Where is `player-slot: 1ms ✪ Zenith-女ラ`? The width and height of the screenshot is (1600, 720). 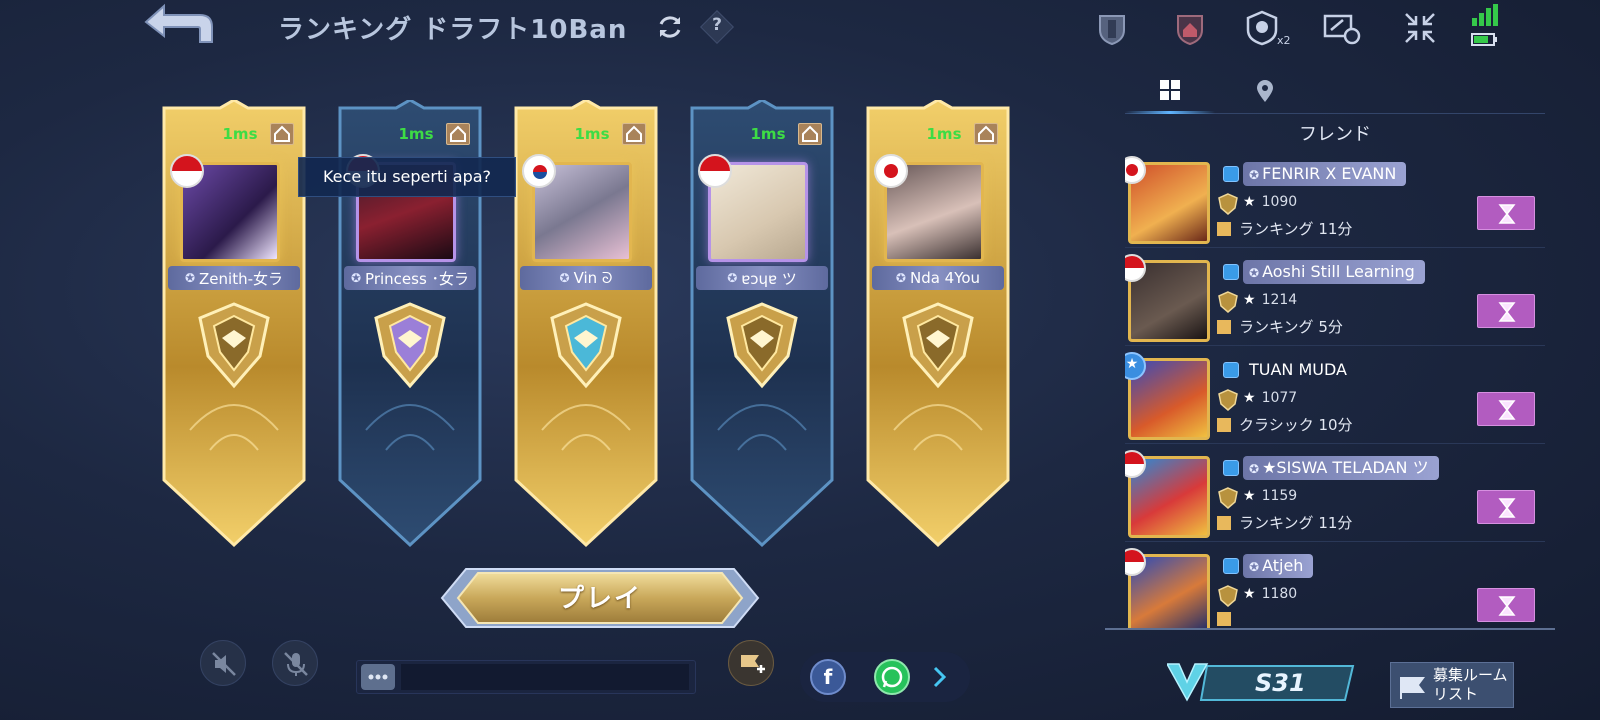 player-slot: 1ms ✪ Zenith-女ラ is located at coordinates (234, 325).